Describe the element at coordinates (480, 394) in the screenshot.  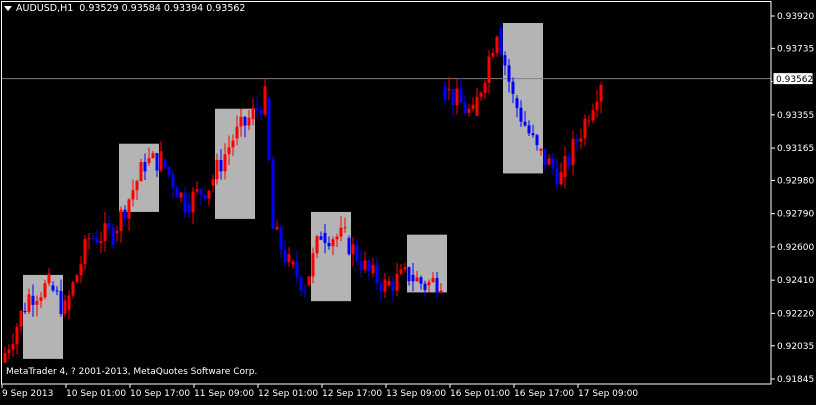
I see `x-tick-label: 16 Sep 01:00` at that location.